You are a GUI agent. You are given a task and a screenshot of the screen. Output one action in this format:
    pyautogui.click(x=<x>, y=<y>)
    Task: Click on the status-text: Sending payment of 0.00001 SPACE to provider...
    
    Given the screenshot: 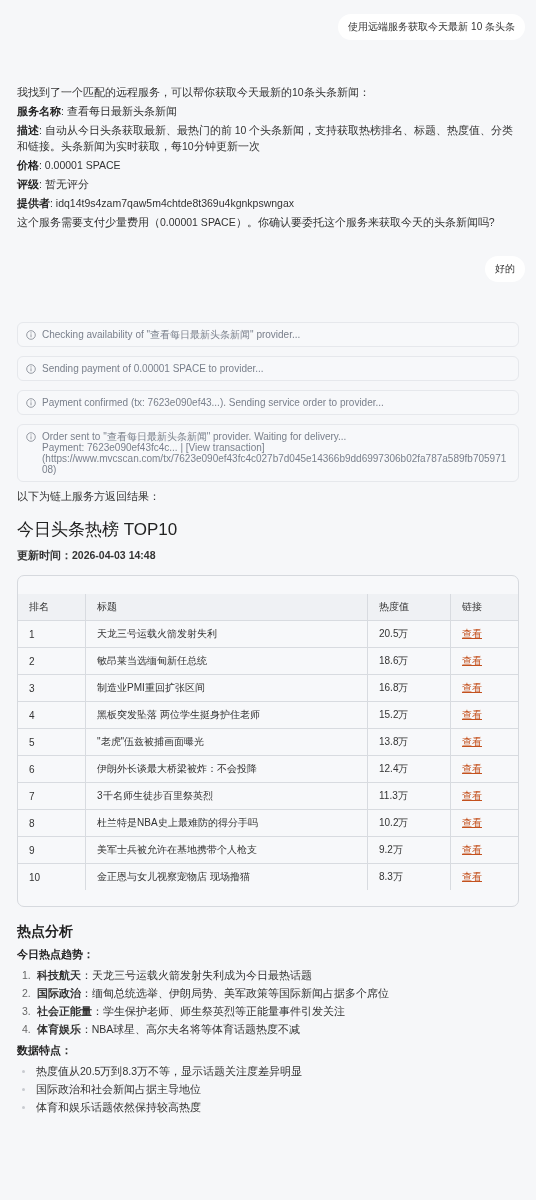 What is the action you would take?
    pyautogui.click(x=153, y=368)
    